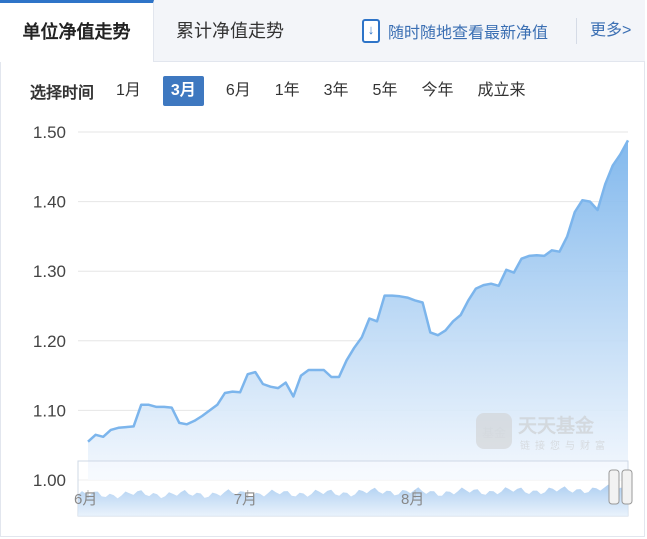 Image resolution: width=647 pixels, height=539 pixels. I want to click on y-tick-label: 1.30, so click(49, 271).